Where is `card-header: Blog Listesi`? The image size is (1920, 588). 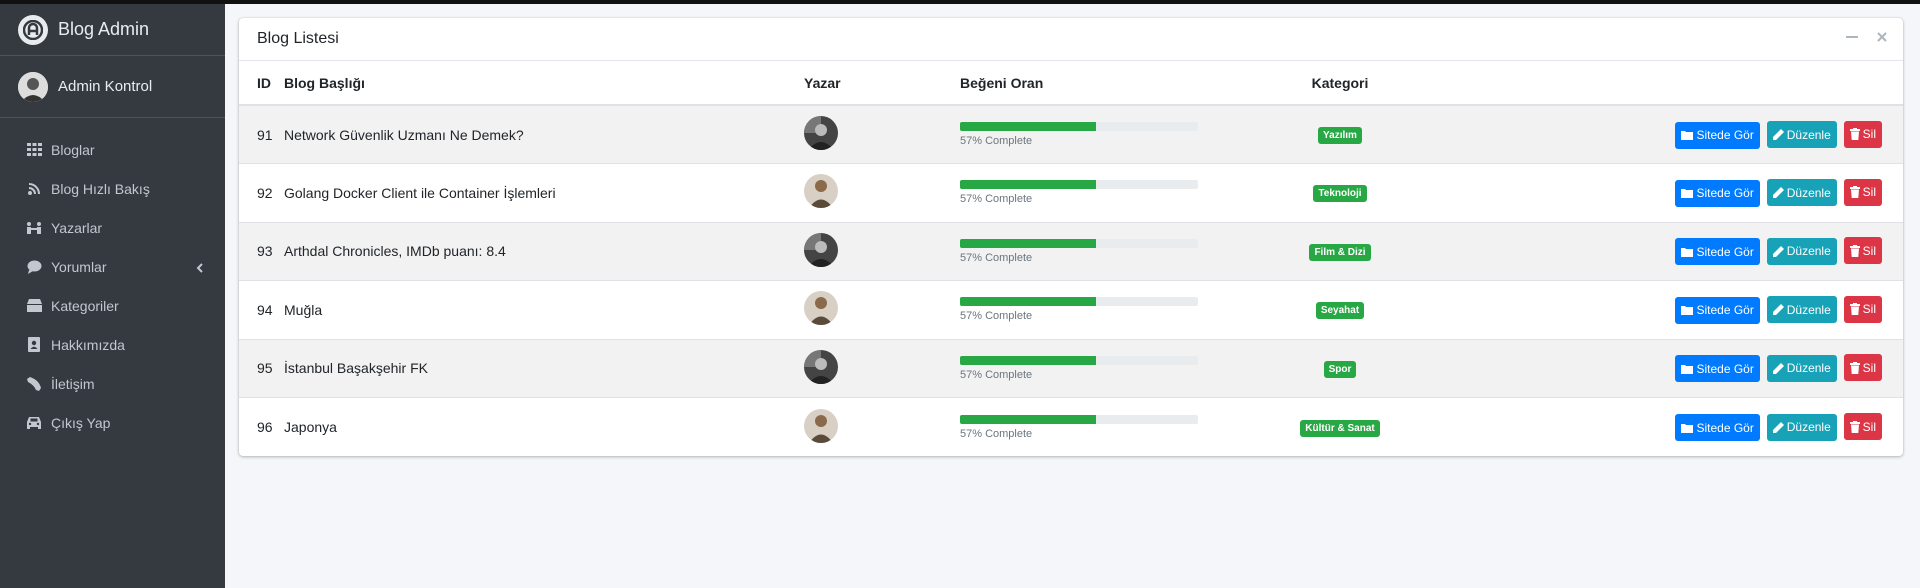
card-header: Blog Listesi is located at coordinates (1071, 39).